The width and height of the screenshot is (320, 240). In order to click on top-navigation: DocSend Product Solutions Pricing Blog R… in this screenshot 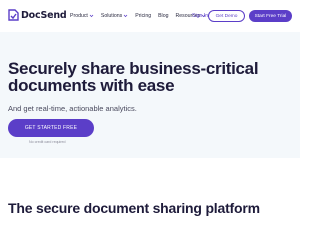, I will do `click(150, 16)`.